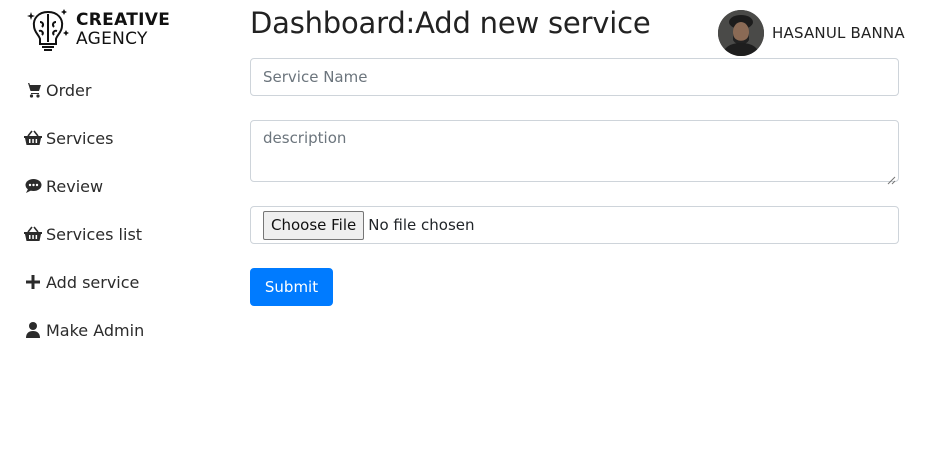  I want to click on file-status: No file chosen, so click(421, 225).